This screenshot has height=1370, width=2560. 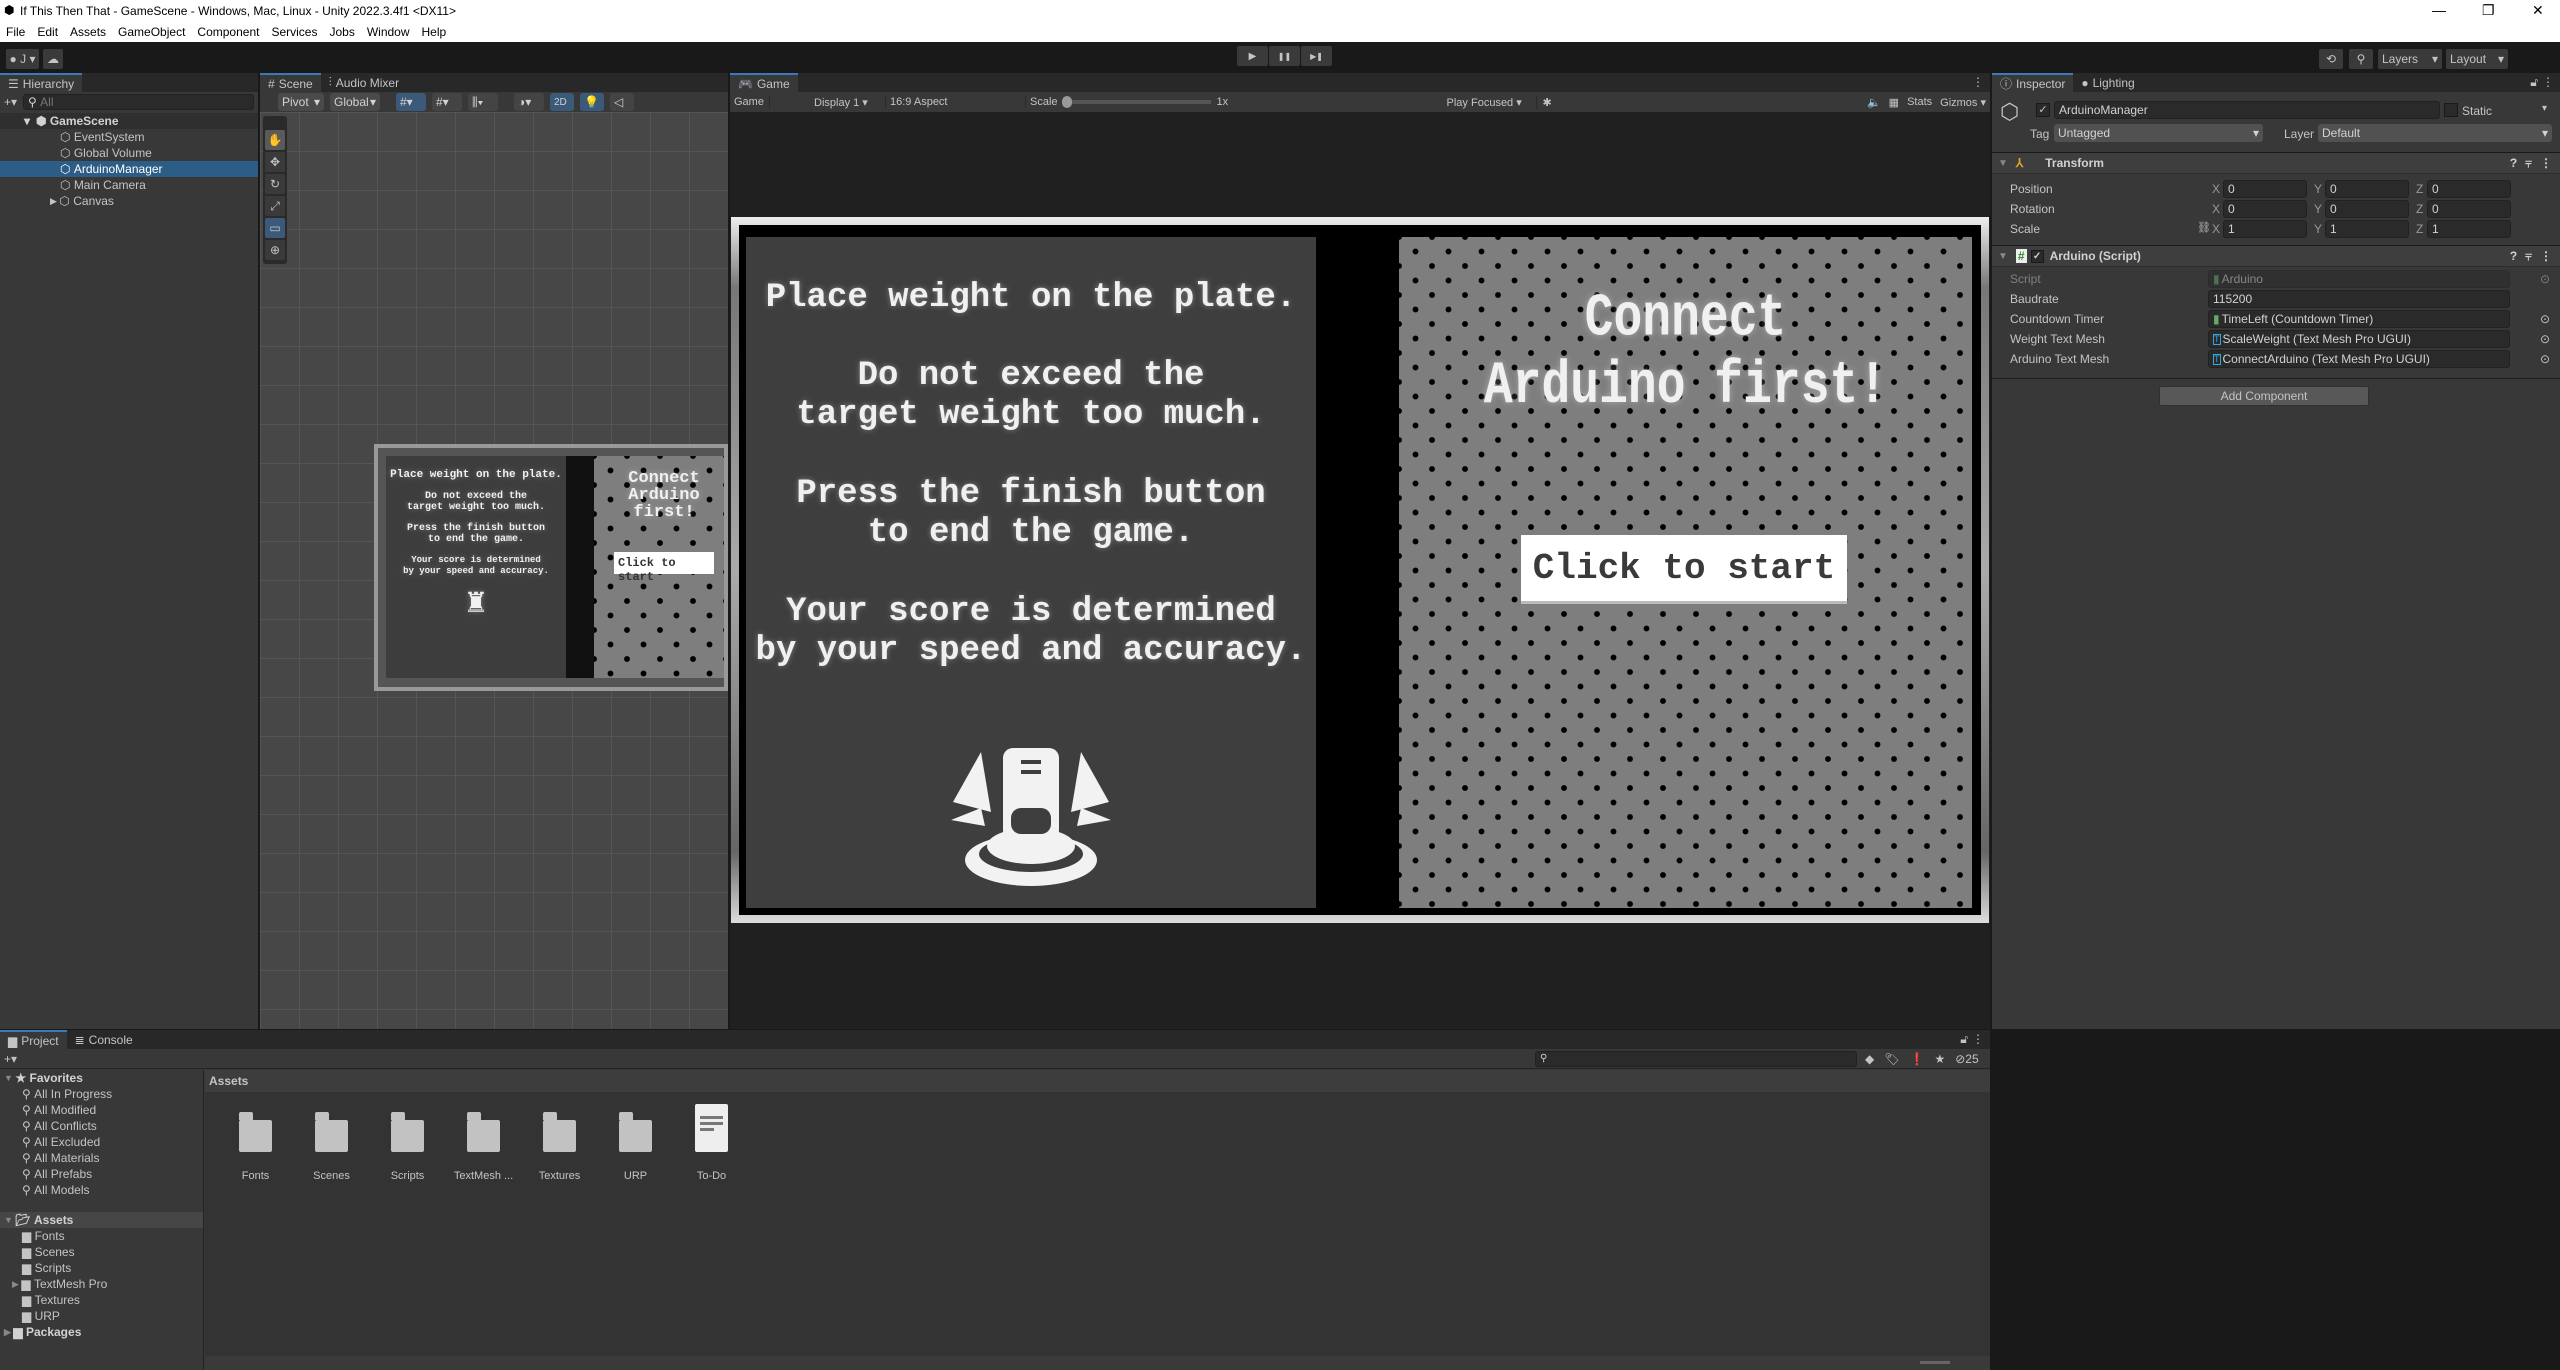 What do you see at coordinates (33, 1039) in the screenshot?
I see `tab-project: ▆ Project` at bounding box center [33, 1039].